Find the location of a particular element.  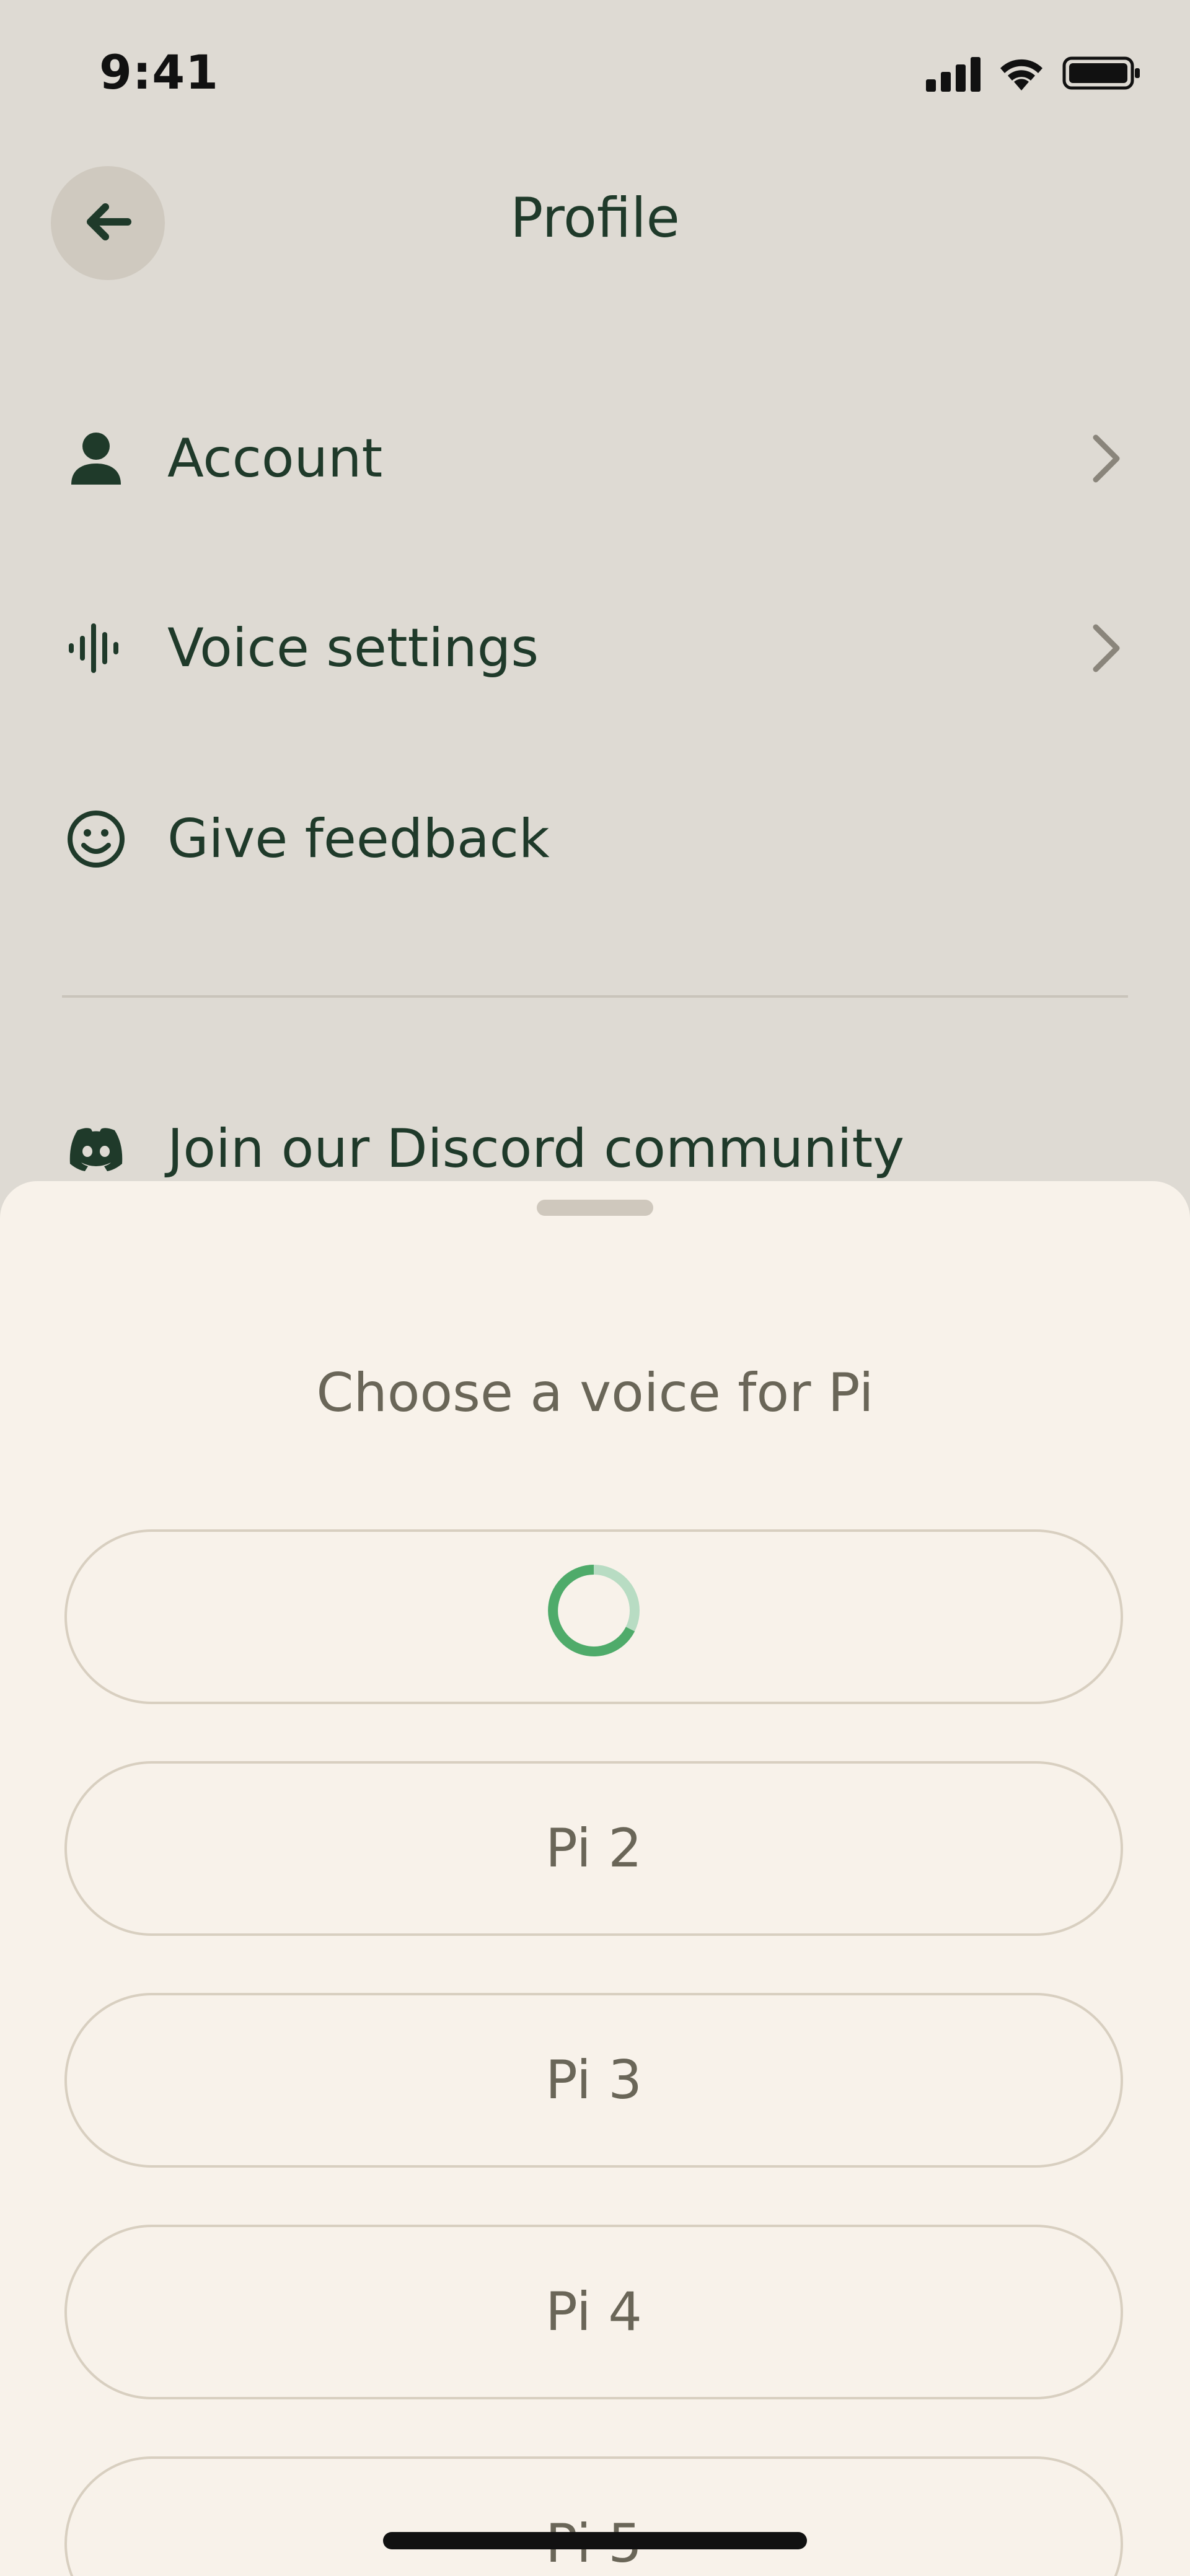

menu-item-label: Voice settings is located at coordinates (353, 648).